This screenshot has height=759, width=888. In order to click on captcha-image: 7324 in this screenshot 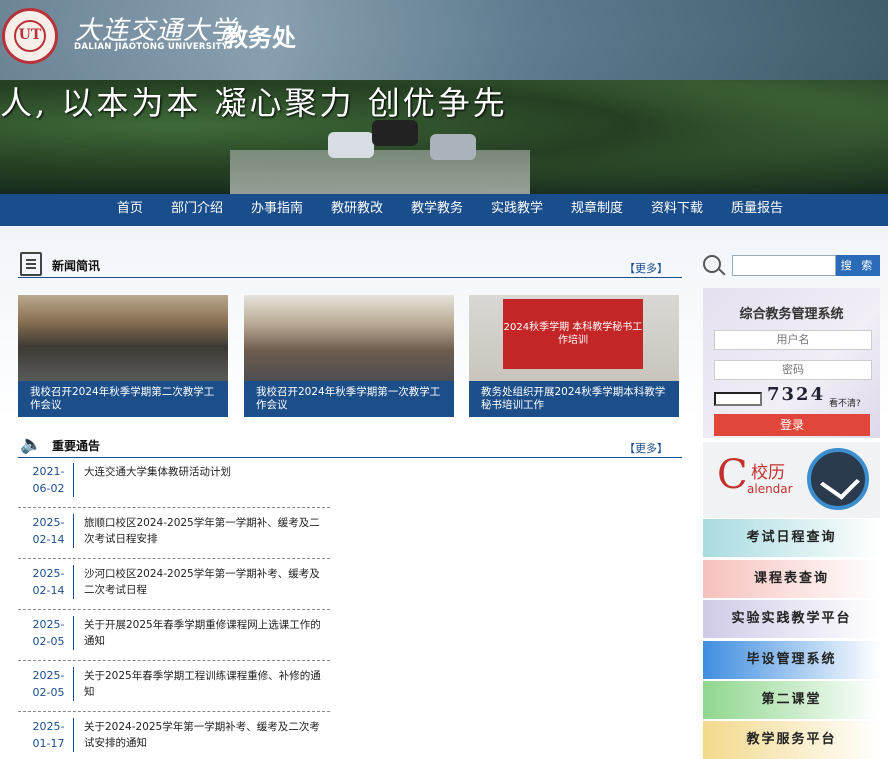, I will do `click(796, 394)`.